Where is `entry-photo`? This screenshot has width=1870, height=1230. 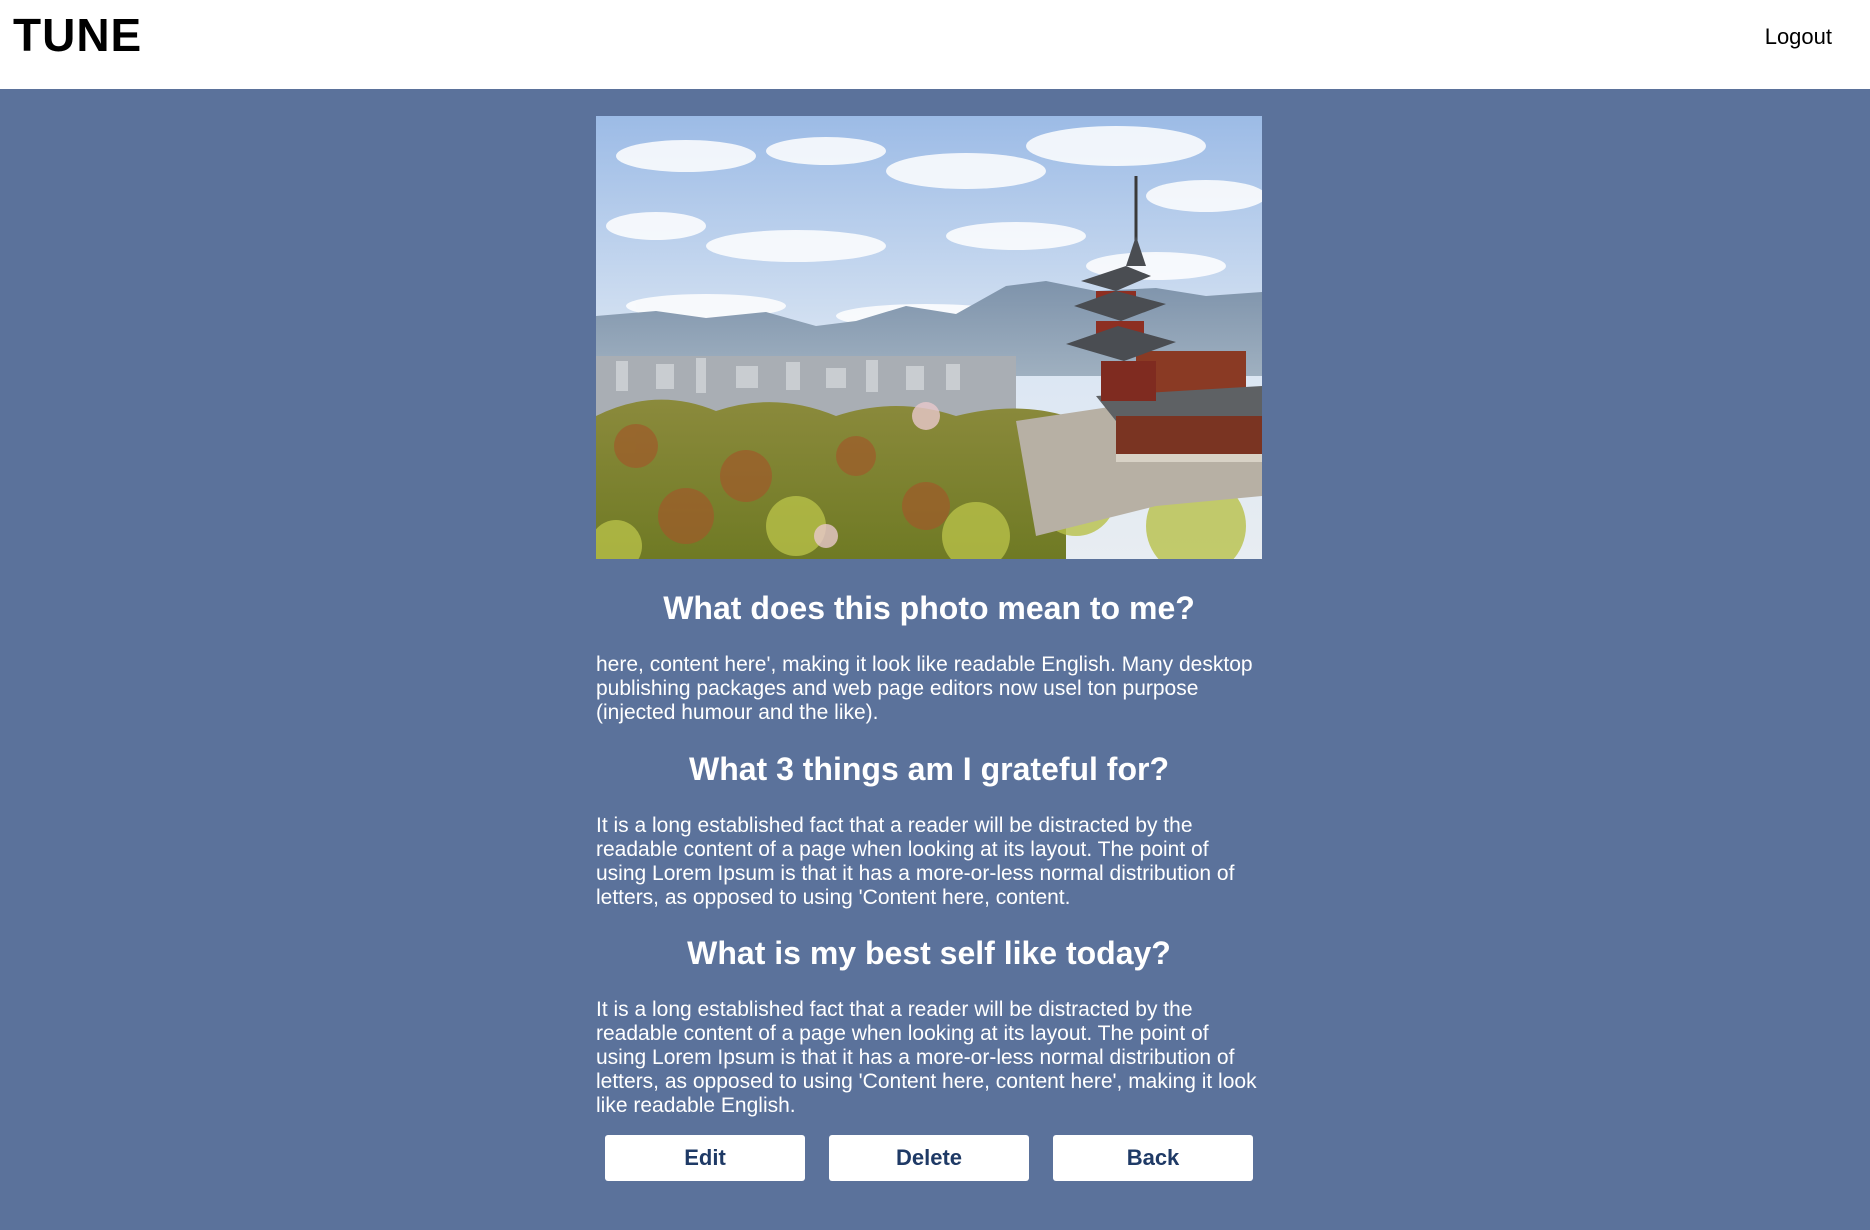
entry-photo is located at coordinates (929, 337).